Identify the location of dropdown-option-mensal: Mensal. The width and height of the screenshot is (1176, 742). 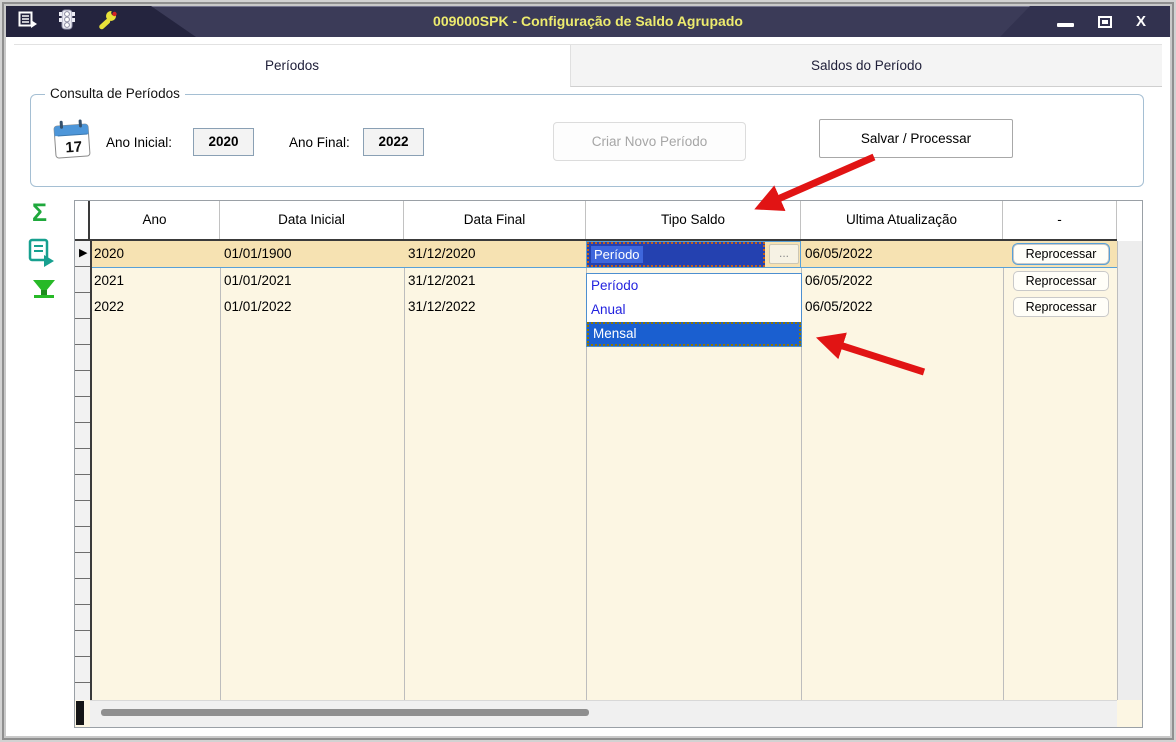
(694, 334).